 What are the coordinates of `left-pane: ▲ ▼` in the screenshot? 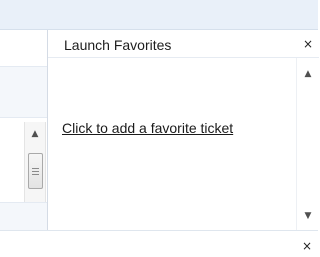 It's located at (23, 143).